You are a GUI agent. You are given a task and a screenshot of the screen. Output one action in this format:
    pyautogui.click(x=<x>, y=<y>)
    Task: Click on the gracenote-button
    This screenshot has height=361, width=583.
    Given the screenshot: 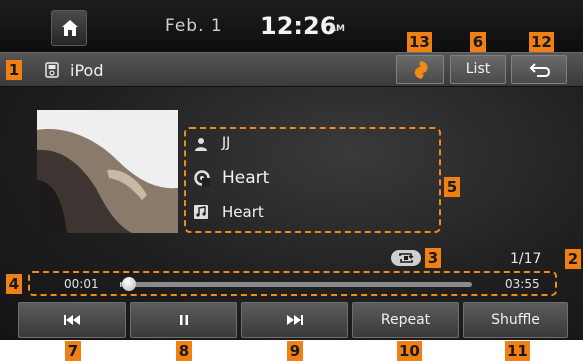 What is the action you would take?
    pyautogui.click(x=420, y=69)
    